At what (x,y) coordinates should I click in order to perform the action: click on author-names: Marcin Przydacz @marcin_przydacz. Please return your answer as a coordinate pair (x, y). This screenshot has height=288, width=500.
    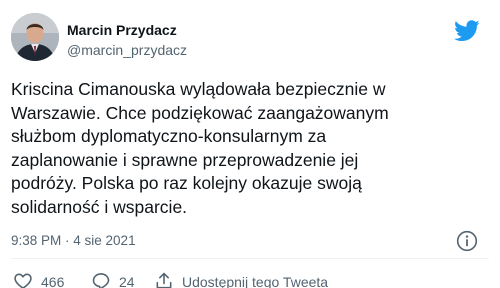
    Looking at the image, I should click on (127, 40).